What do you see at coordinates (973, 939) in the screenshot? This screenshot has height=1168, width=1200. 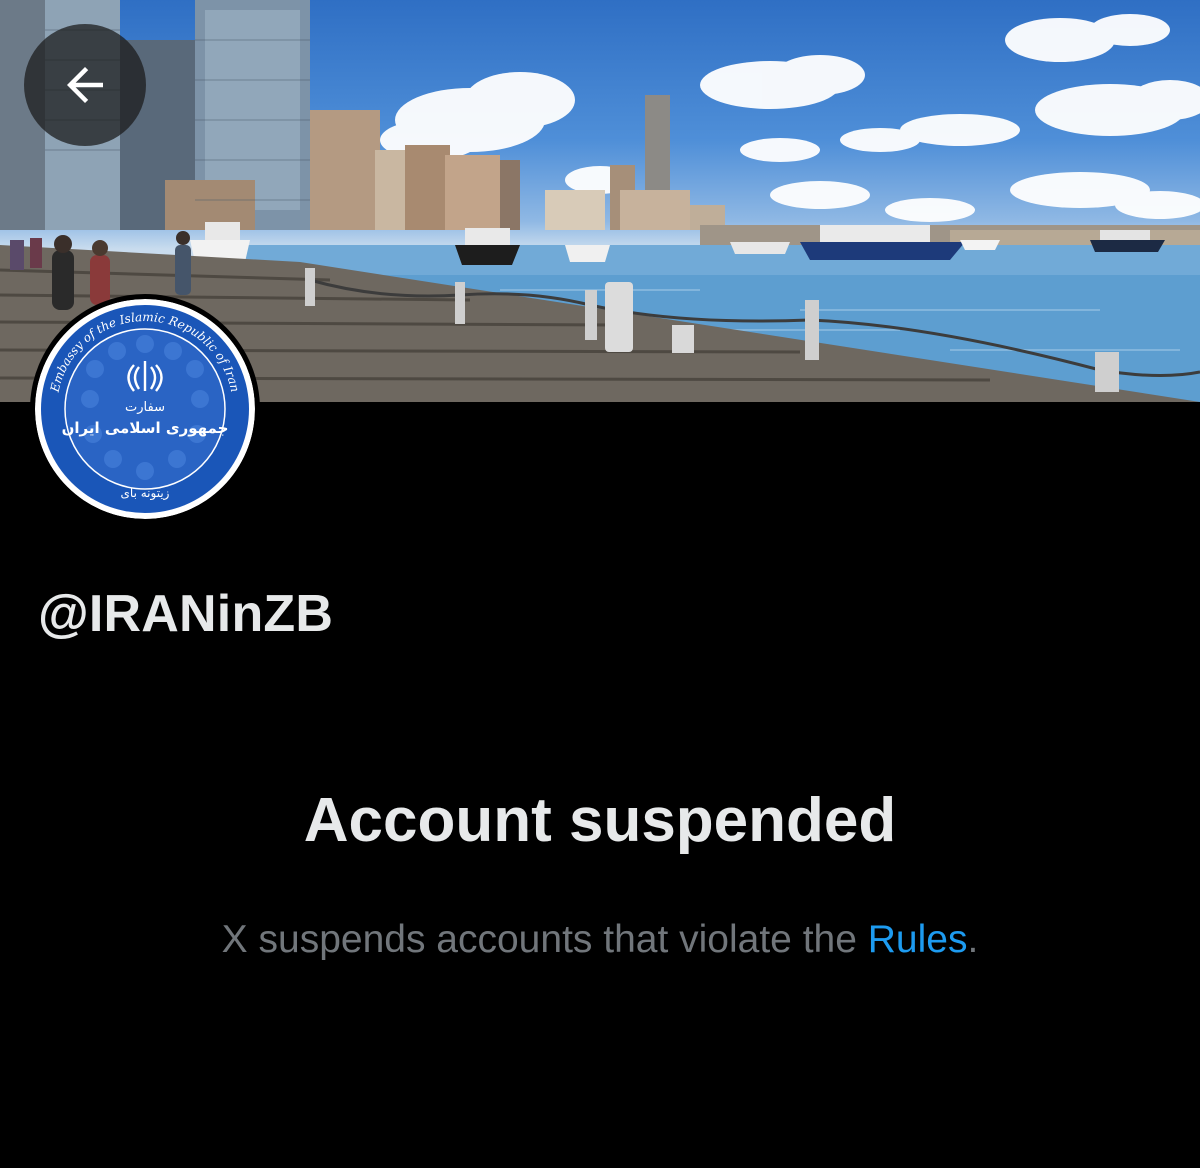 I see `suspended-message-suffix: .` at bounding box center [973, 939].